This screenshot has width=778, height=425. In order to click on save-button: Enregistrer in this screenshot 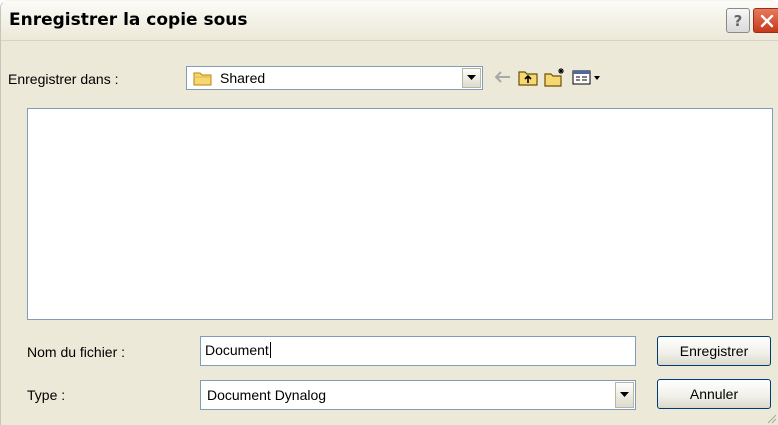, I will do `click(714, 351)`.